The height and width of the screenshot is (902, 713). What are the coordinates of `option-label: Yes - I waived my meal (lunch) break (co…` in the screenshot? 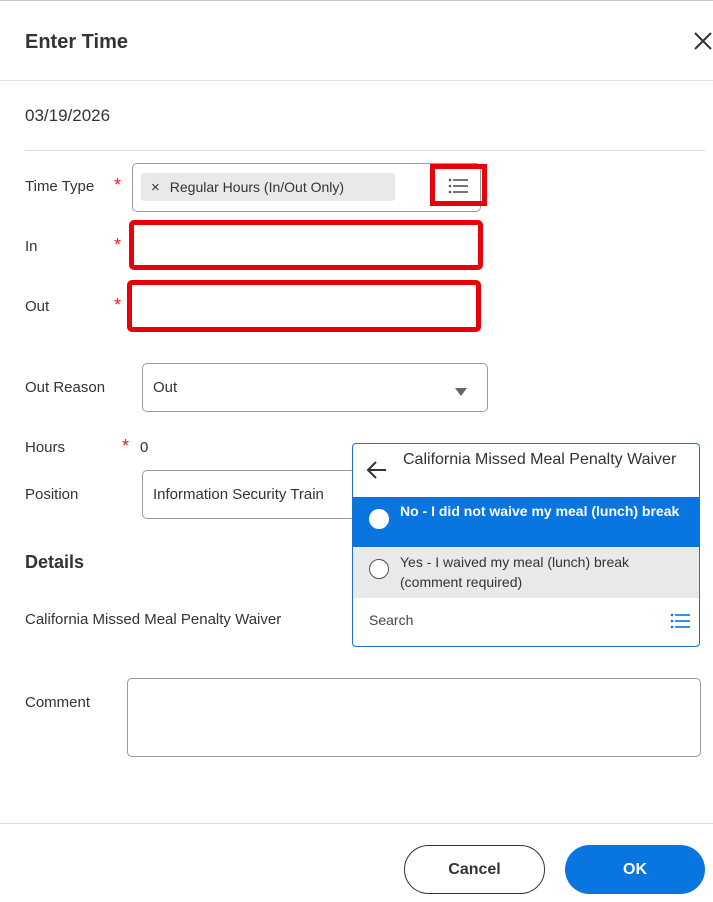 It's located at (515, 572).